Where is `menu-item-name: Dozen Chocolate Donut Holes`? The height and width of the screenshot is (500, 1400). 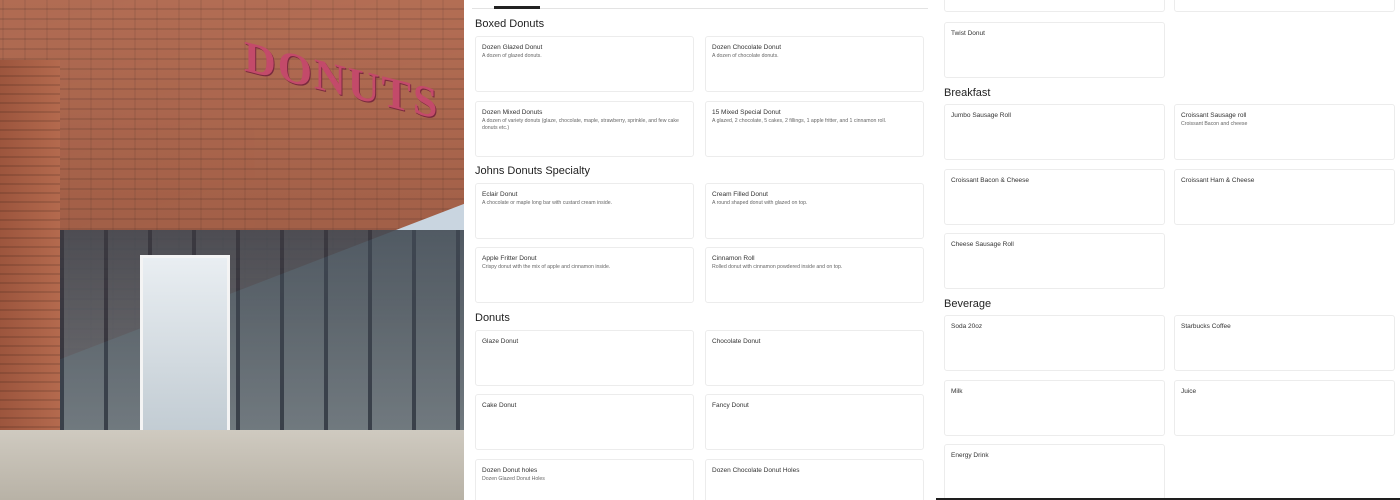 menu-item-name: Dozen Chocolate Donut Holes is located at coordinates (756, 470).